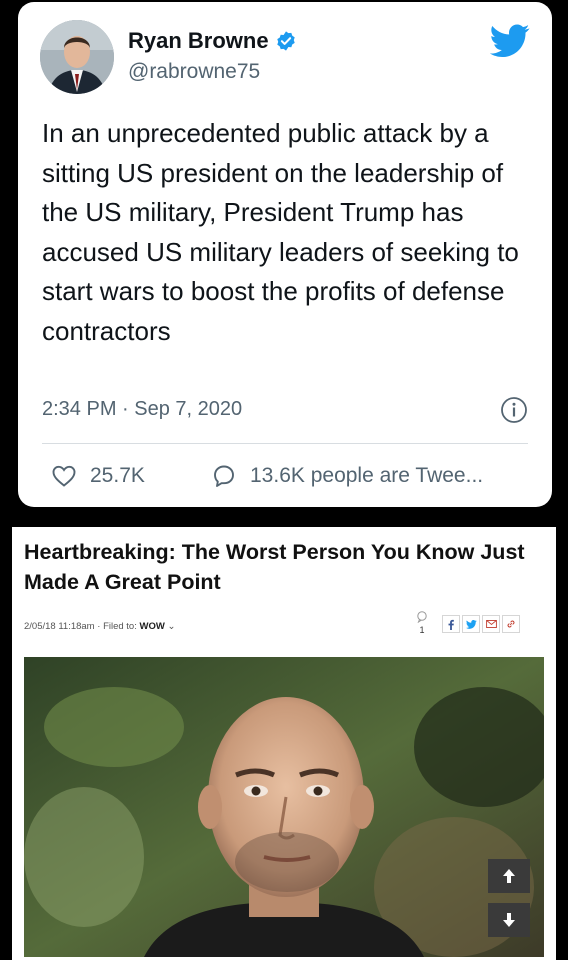 This screenshot has height=960, width=568. Describe the element at coordinates (422, 617) in the screenshot. I see `comment-icon` at that location.